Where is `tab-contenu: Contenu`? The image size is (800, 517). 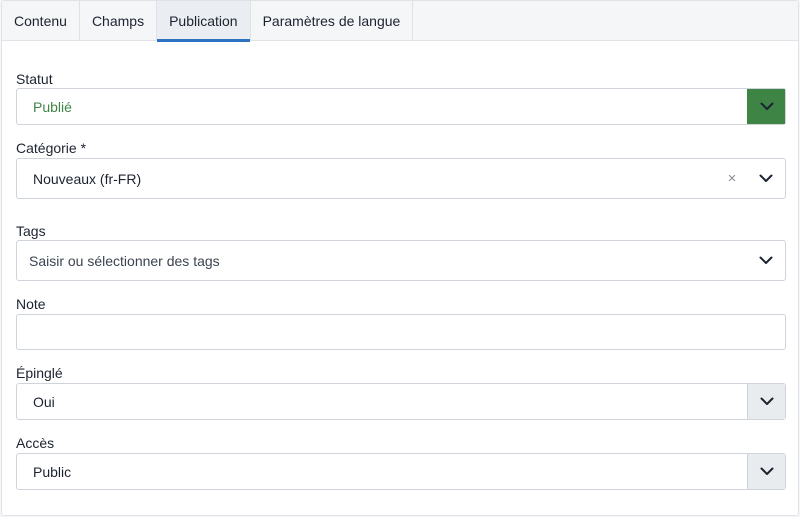
tab-contenu: Contenu is located at coordinates (41, 21).